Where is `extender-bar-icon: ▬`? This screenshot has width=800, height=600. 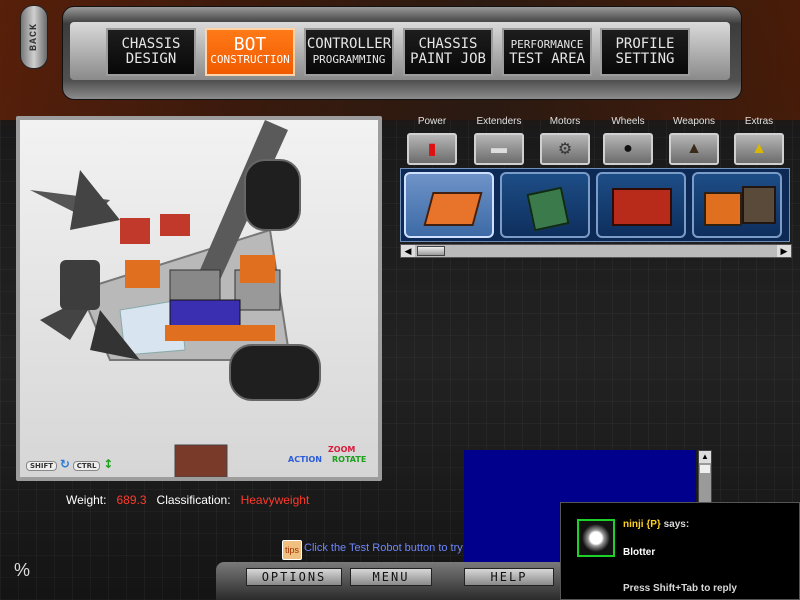 extender-bar-icon: ▬ is located at coordinates (499, 148).